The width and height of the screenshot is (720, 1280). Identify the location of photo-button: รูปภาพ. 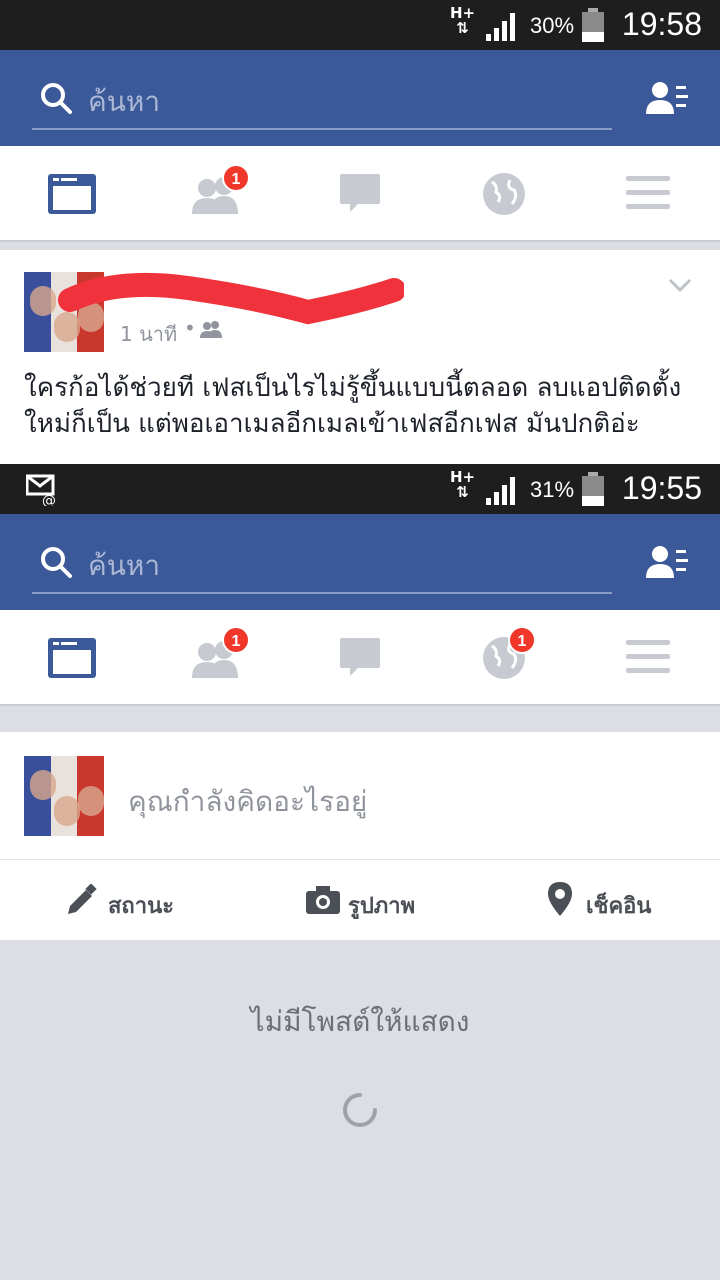
(380, 900).